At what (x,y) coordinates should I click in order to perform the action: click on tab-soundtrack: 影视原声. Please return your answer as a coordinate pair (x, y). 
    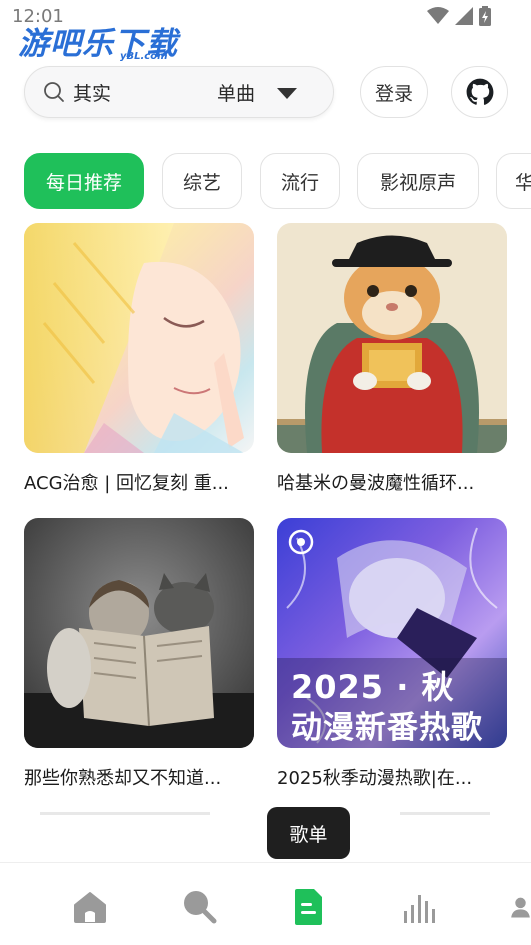
    Looking at the image, I should click on (418, 181).